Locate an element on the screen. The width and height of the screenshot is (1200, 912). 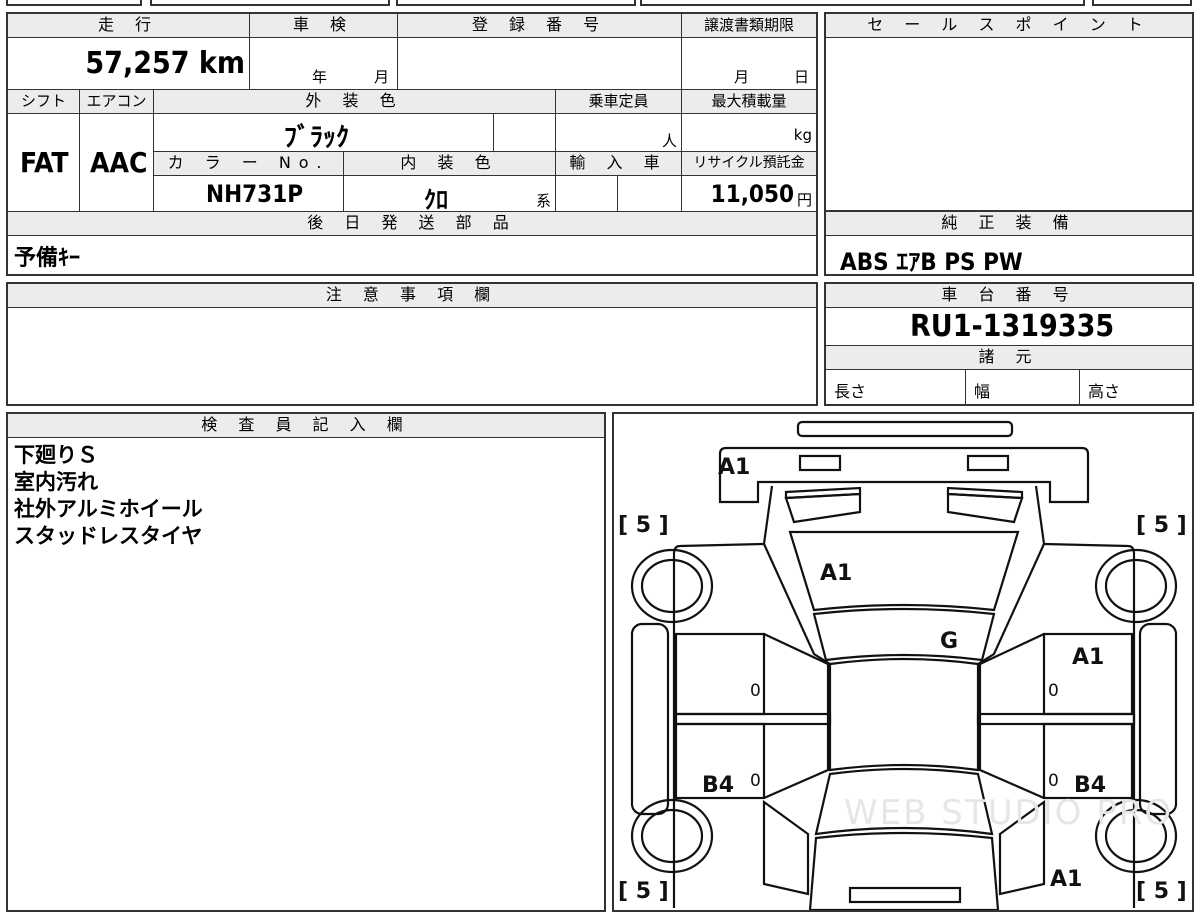
inspector-header: 検 査 員 記 入 欄 is located at coordinates (306, 426).